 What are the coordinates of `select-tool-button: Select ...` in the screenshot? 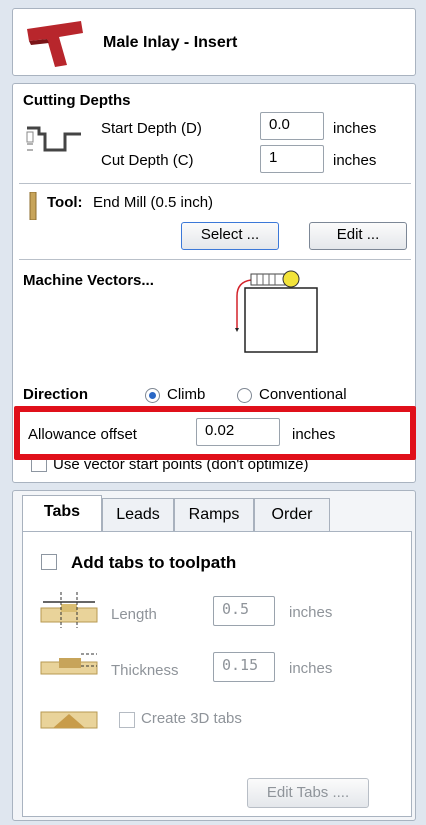 It's located at (230, 236).